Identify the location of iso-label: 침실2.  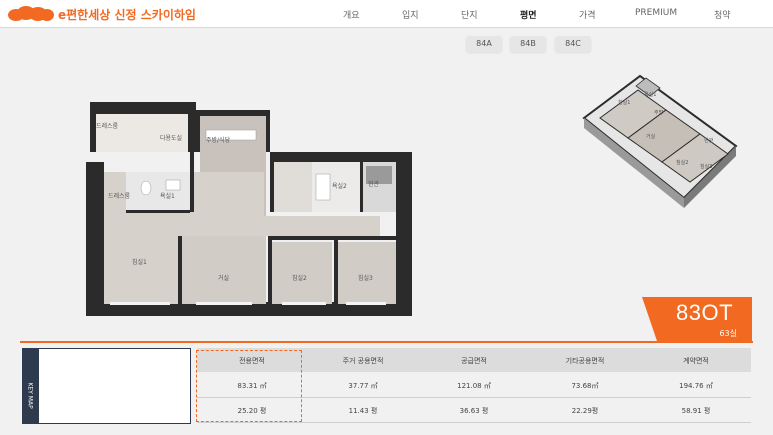
(682, 162).